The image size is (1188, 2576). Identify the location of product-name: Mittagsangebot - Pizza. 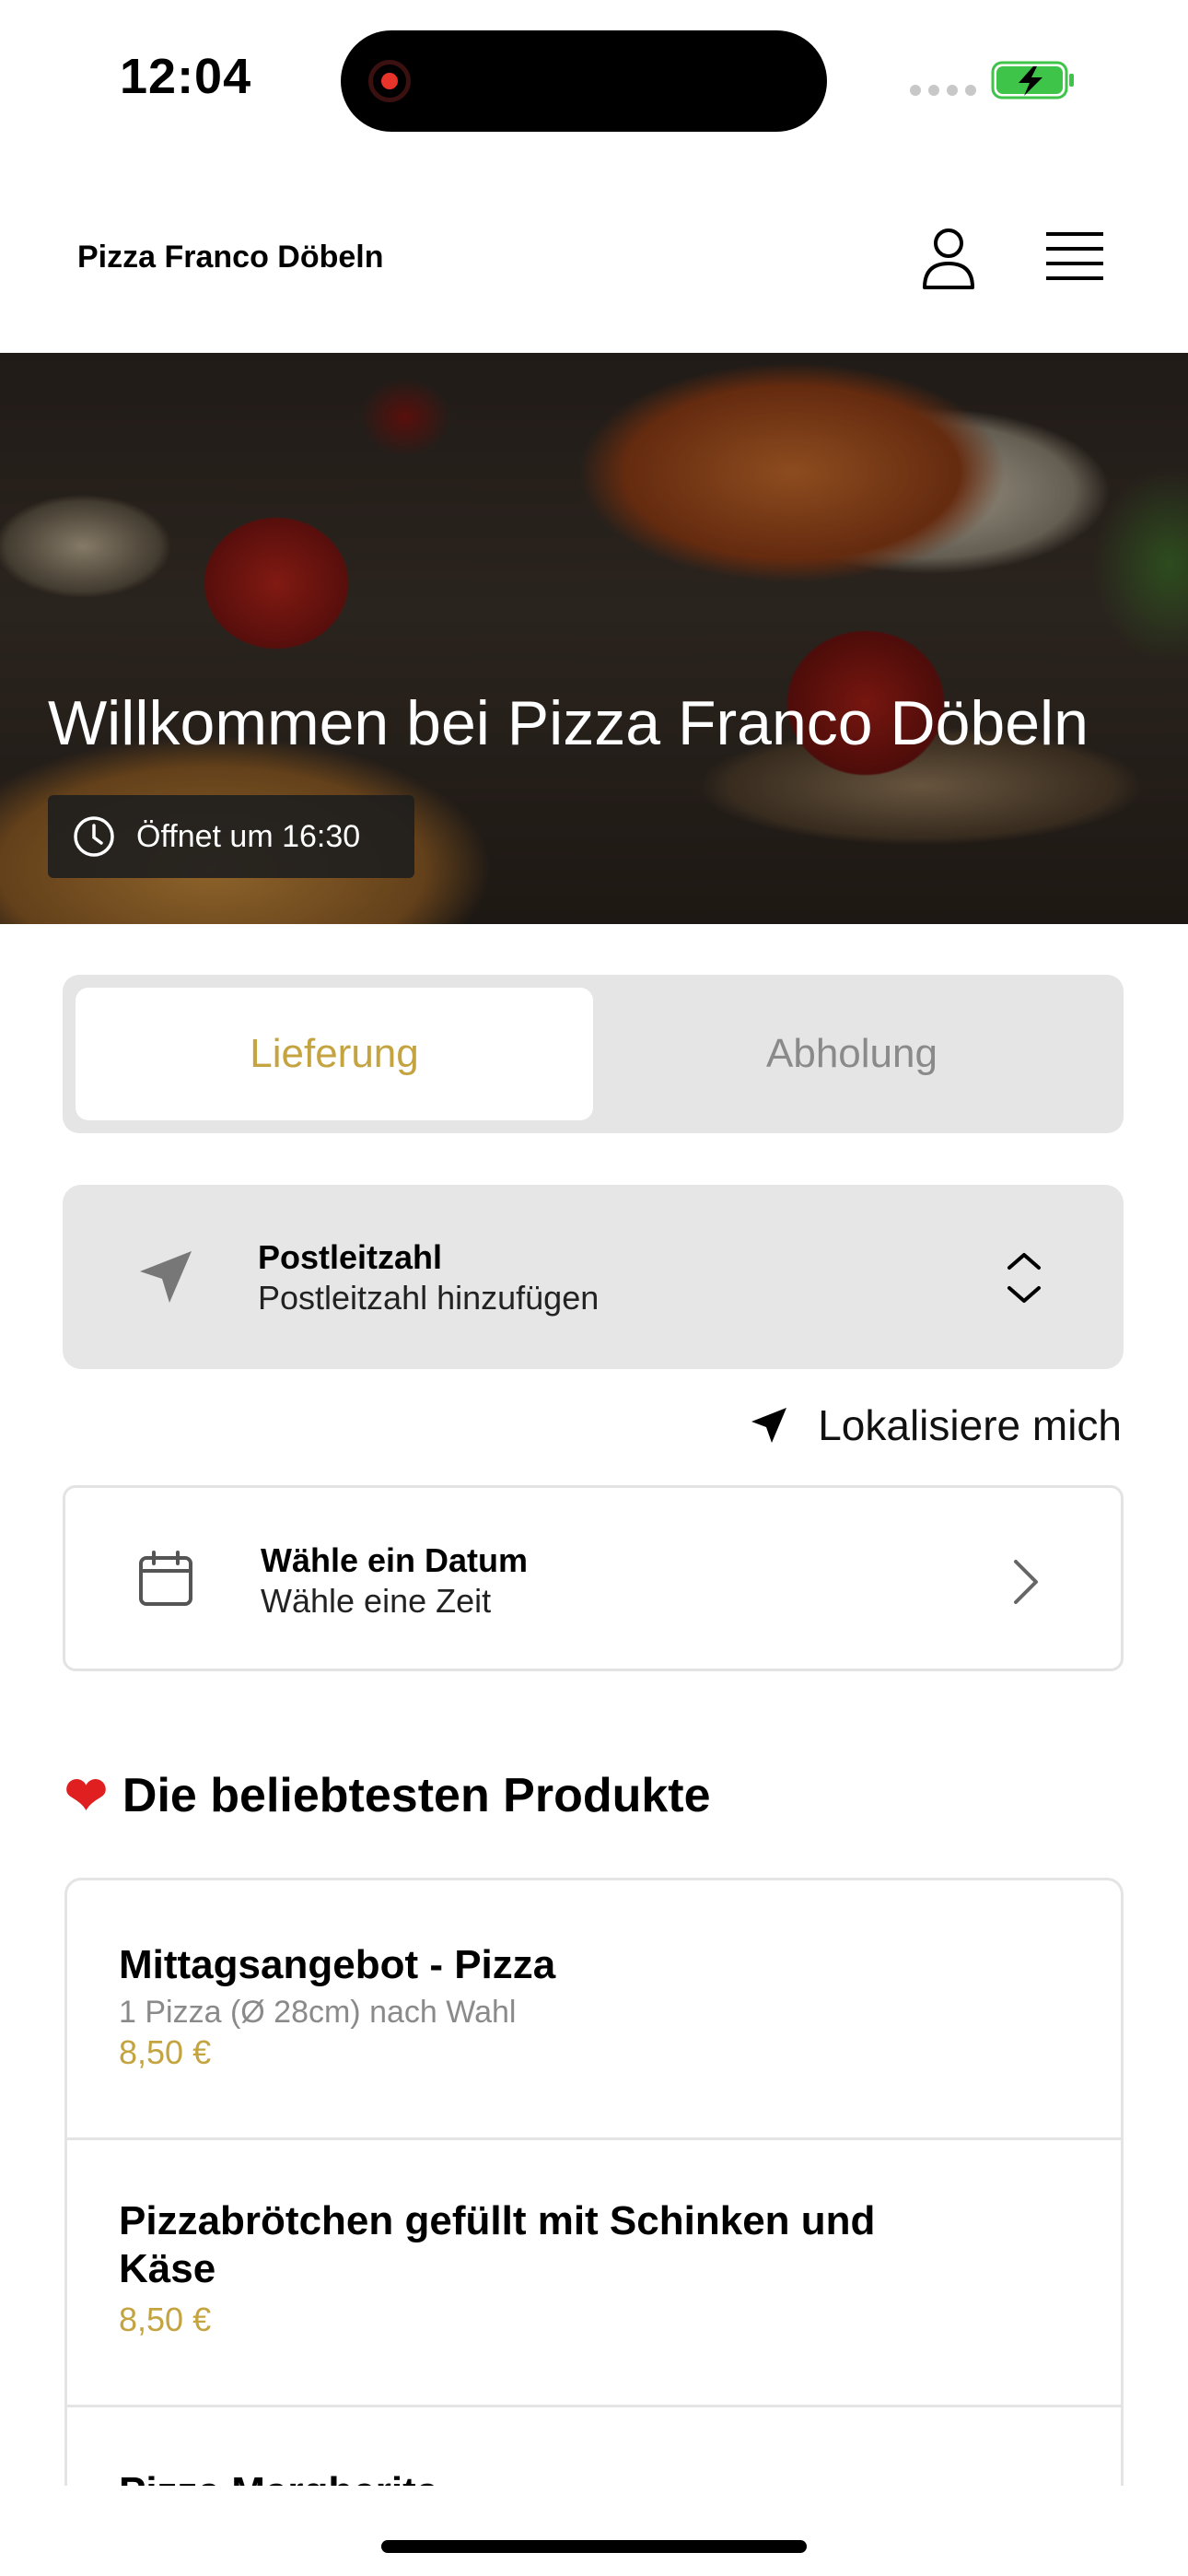
(337, 1964).